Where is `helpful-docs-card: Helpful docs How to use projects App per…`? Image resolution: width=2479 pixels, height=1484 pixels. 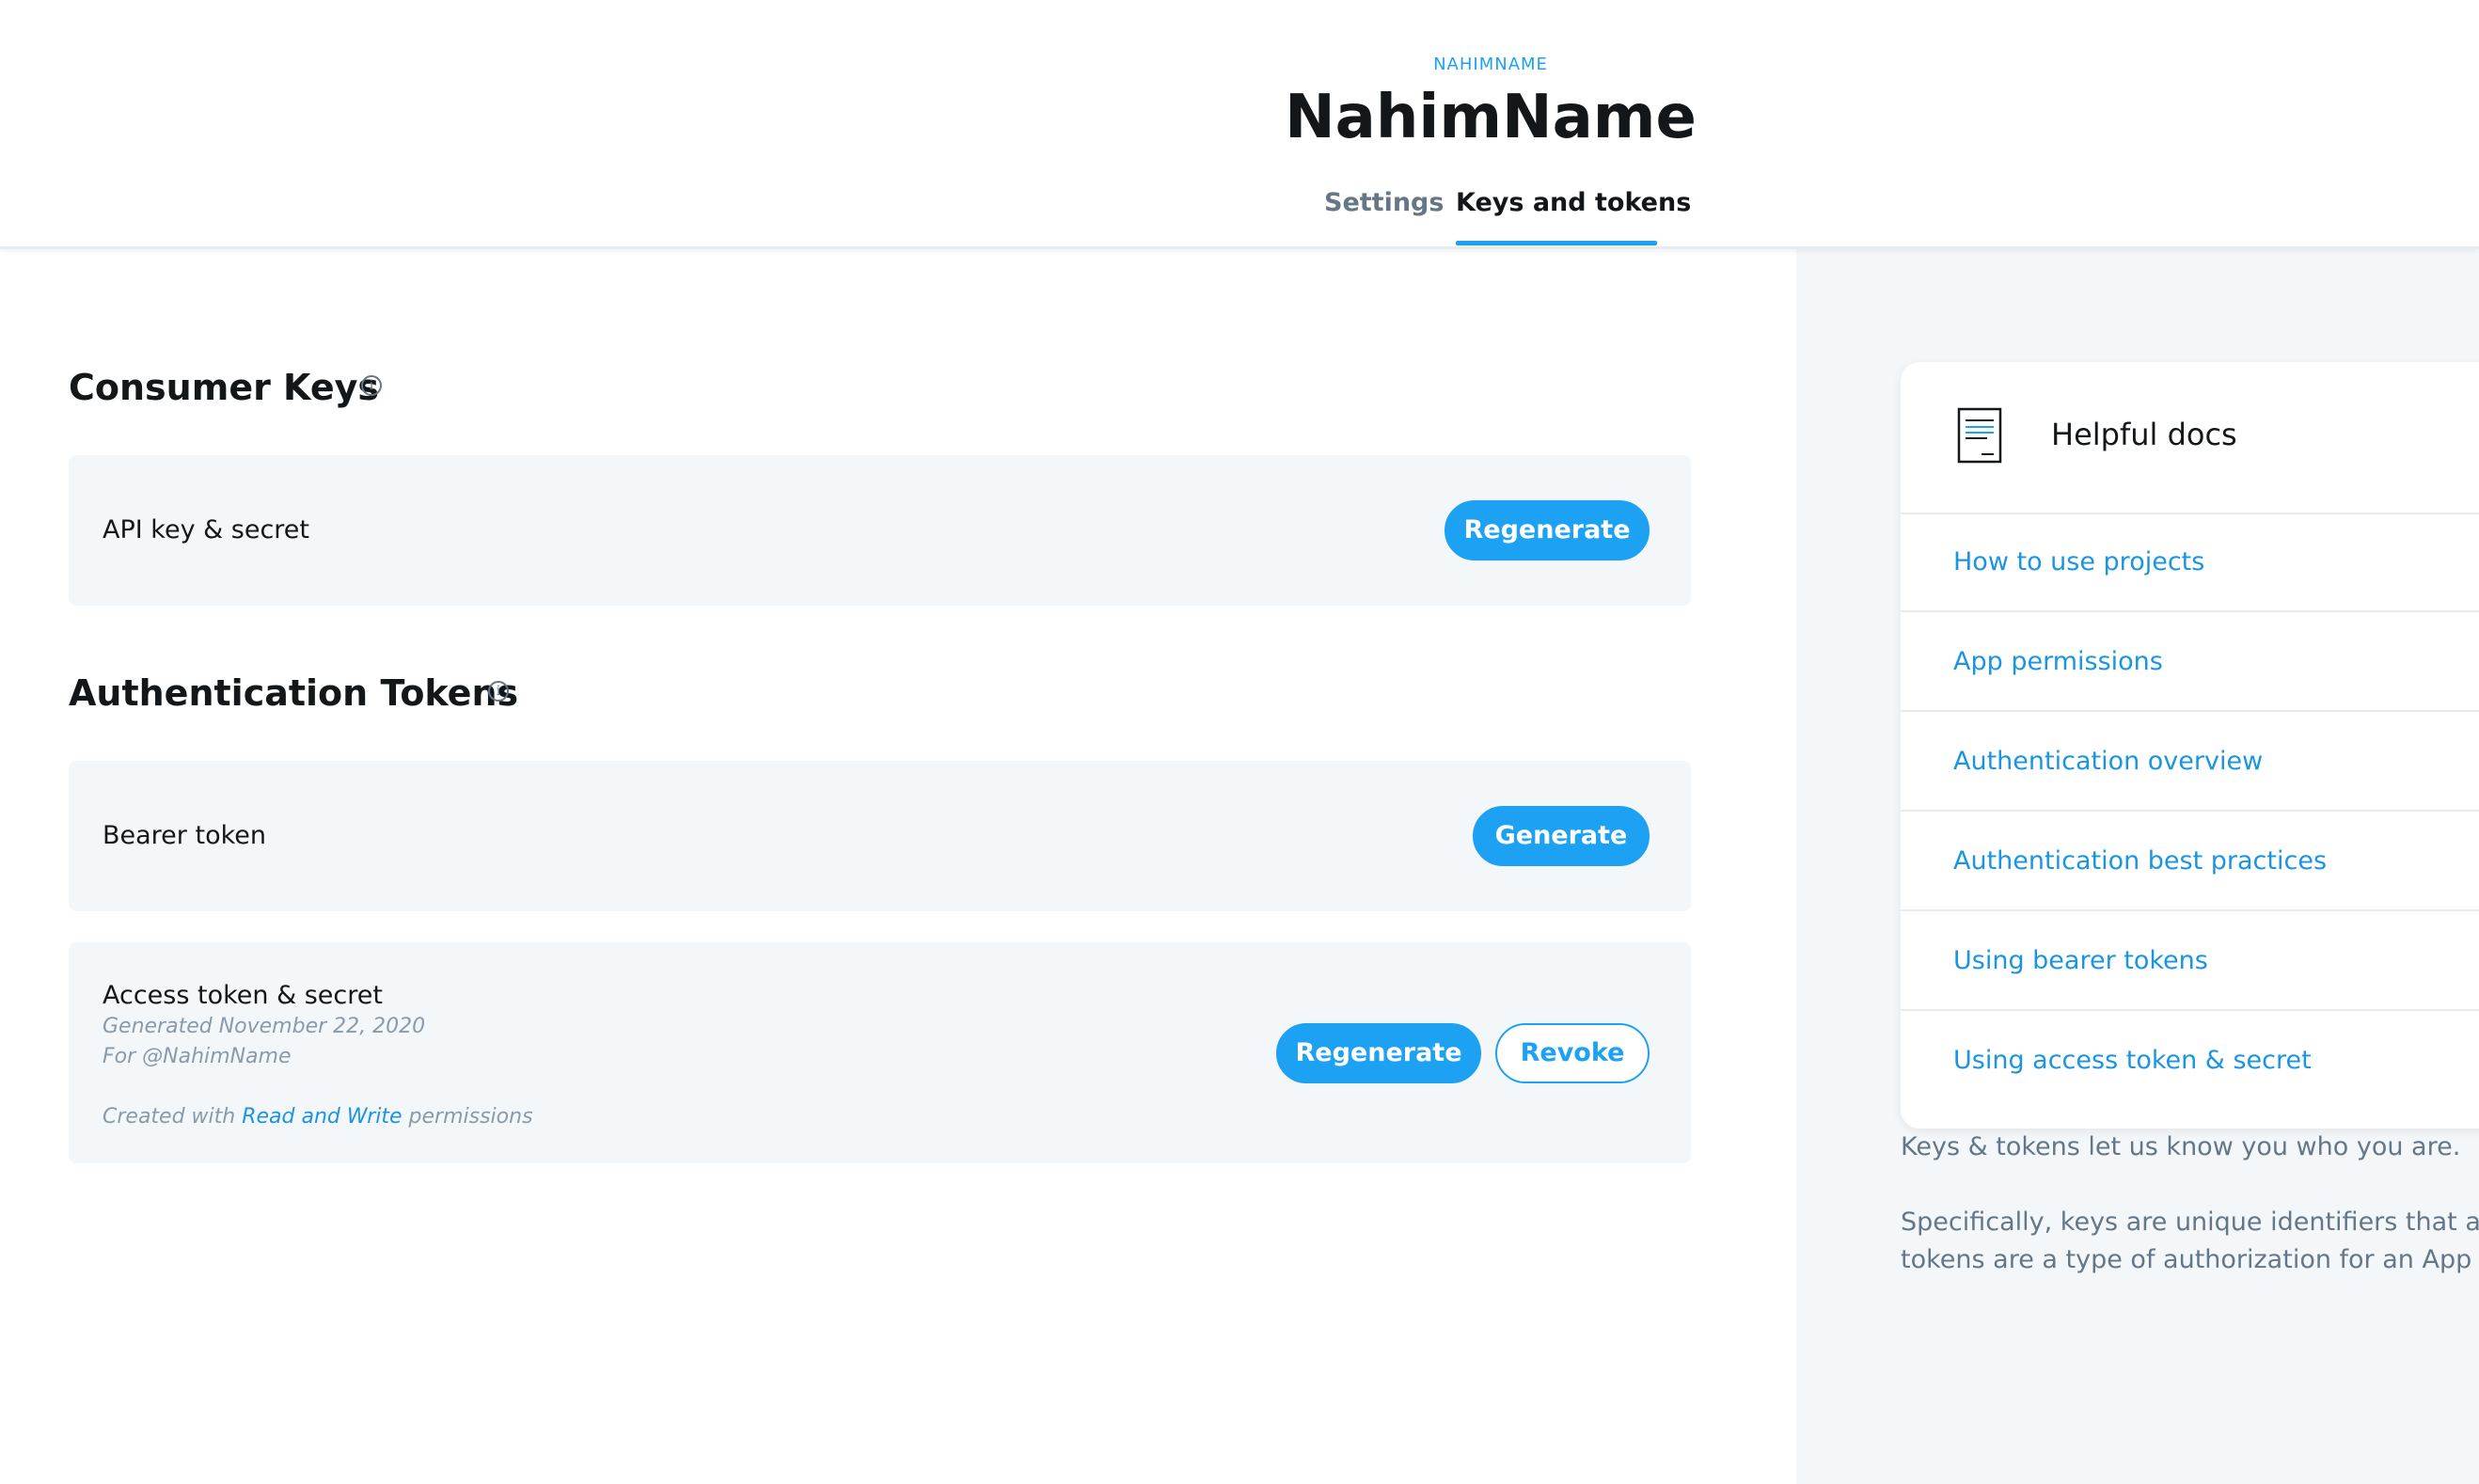
helpful-docs-card: Helpful docs How to use projects App per… is located at coordinates (2190, 745).